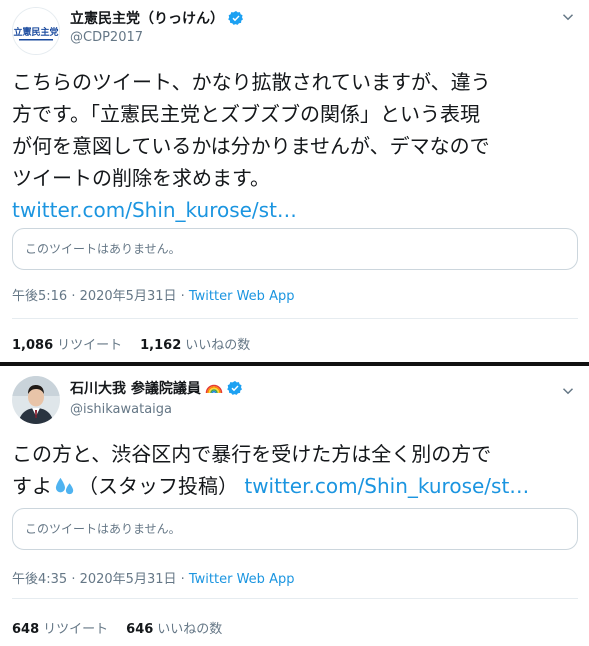 Image resolution: width=589 pixels, height=646 pixels. I want to click on tweet-text-line: この方と、渋谷区内で暴行を受けた方は全く別の方で, so click(252, 454).